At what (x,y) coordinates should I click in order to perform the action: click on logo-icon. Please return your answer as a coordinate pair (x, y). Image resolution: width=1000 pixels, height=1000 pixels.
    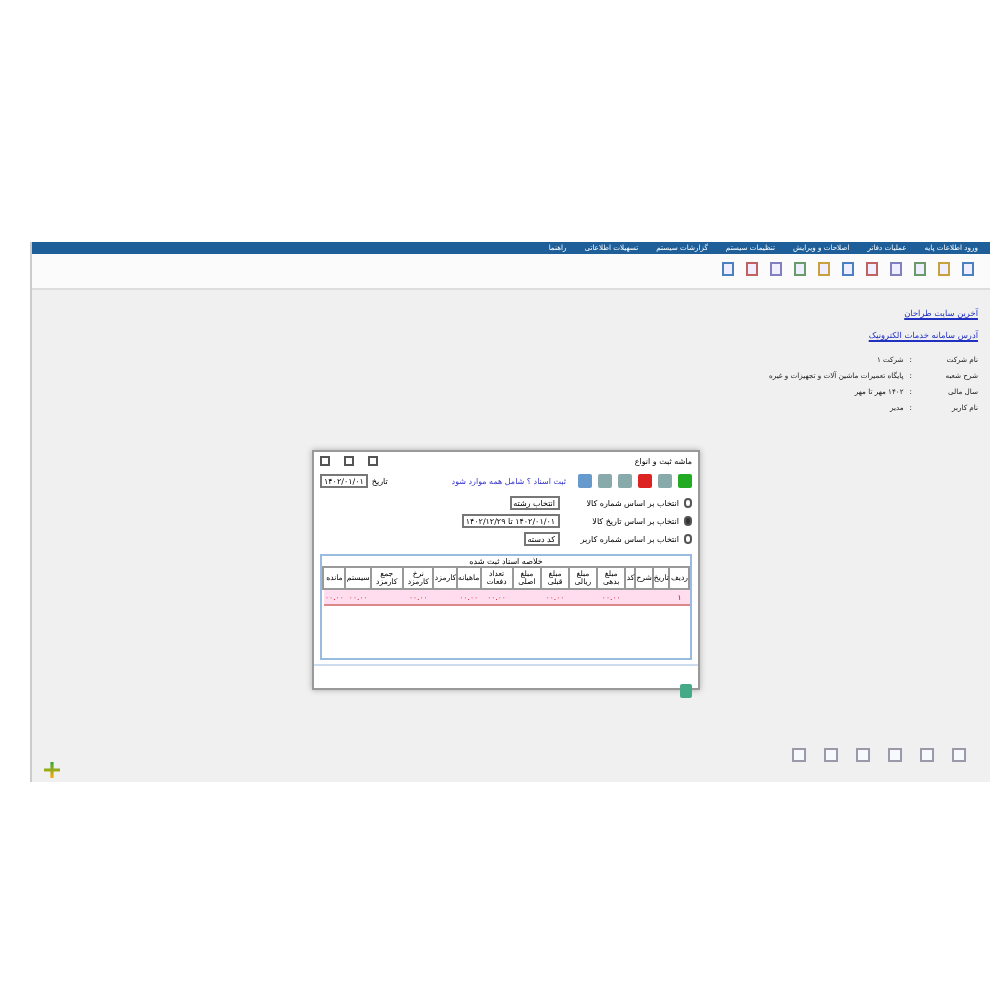
    Looking at the image, I should click on (52, 770).